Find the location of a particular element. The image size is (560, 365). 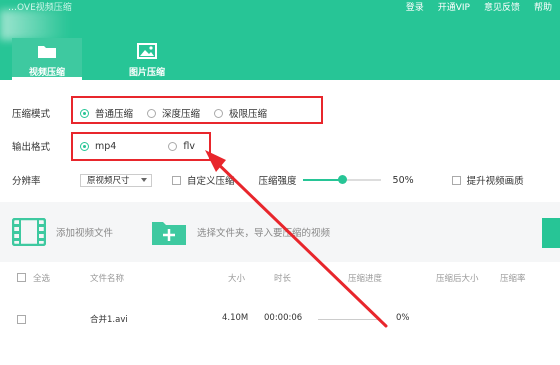

row-checkbox is located at coordinates (21, 319).